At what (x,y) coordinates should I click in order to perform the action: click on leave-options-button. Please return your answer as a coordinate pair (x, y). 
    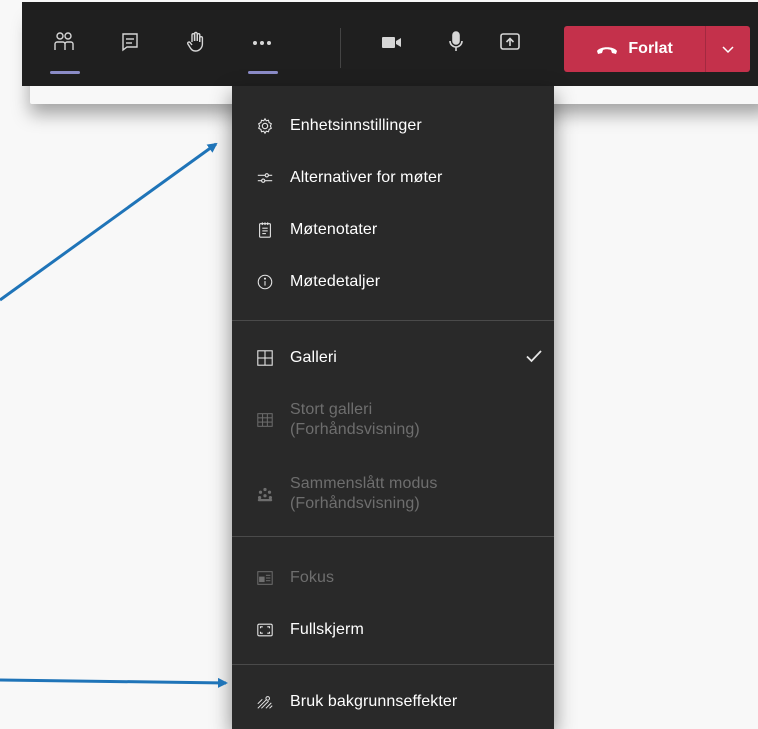
    Looking at the image, I should click on (727, 49).